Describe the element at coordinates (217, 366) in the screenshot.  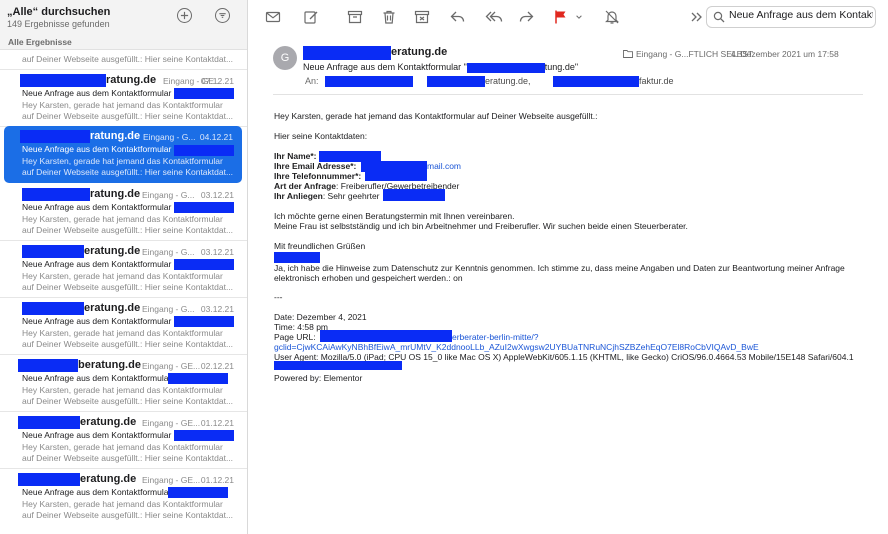
I see `message-date: 02.12.21` at that location.